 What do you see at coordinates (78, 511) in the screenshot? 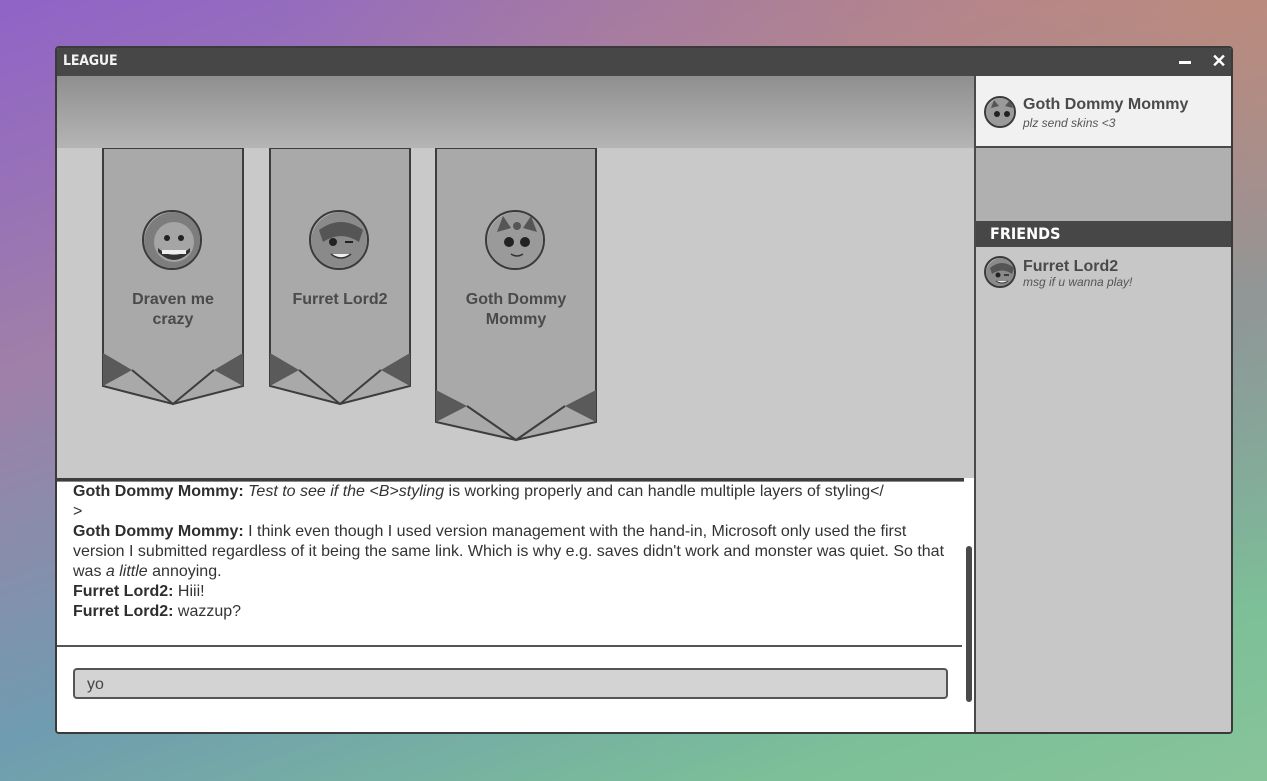
I see `message-text: >` at bounding box center [78, 511].